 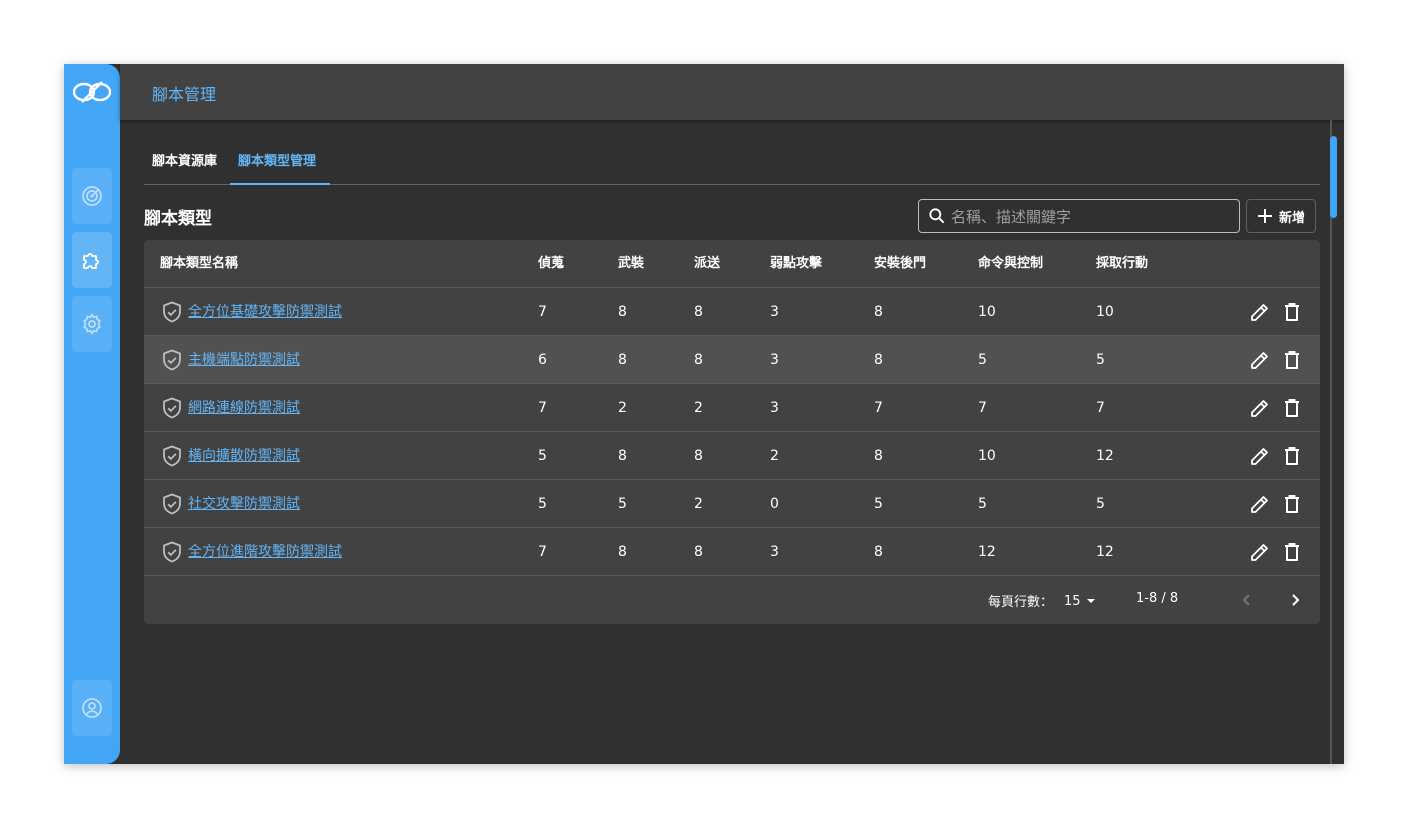 I want to click on sidebar-item-settings, so click(x=92, y=324).